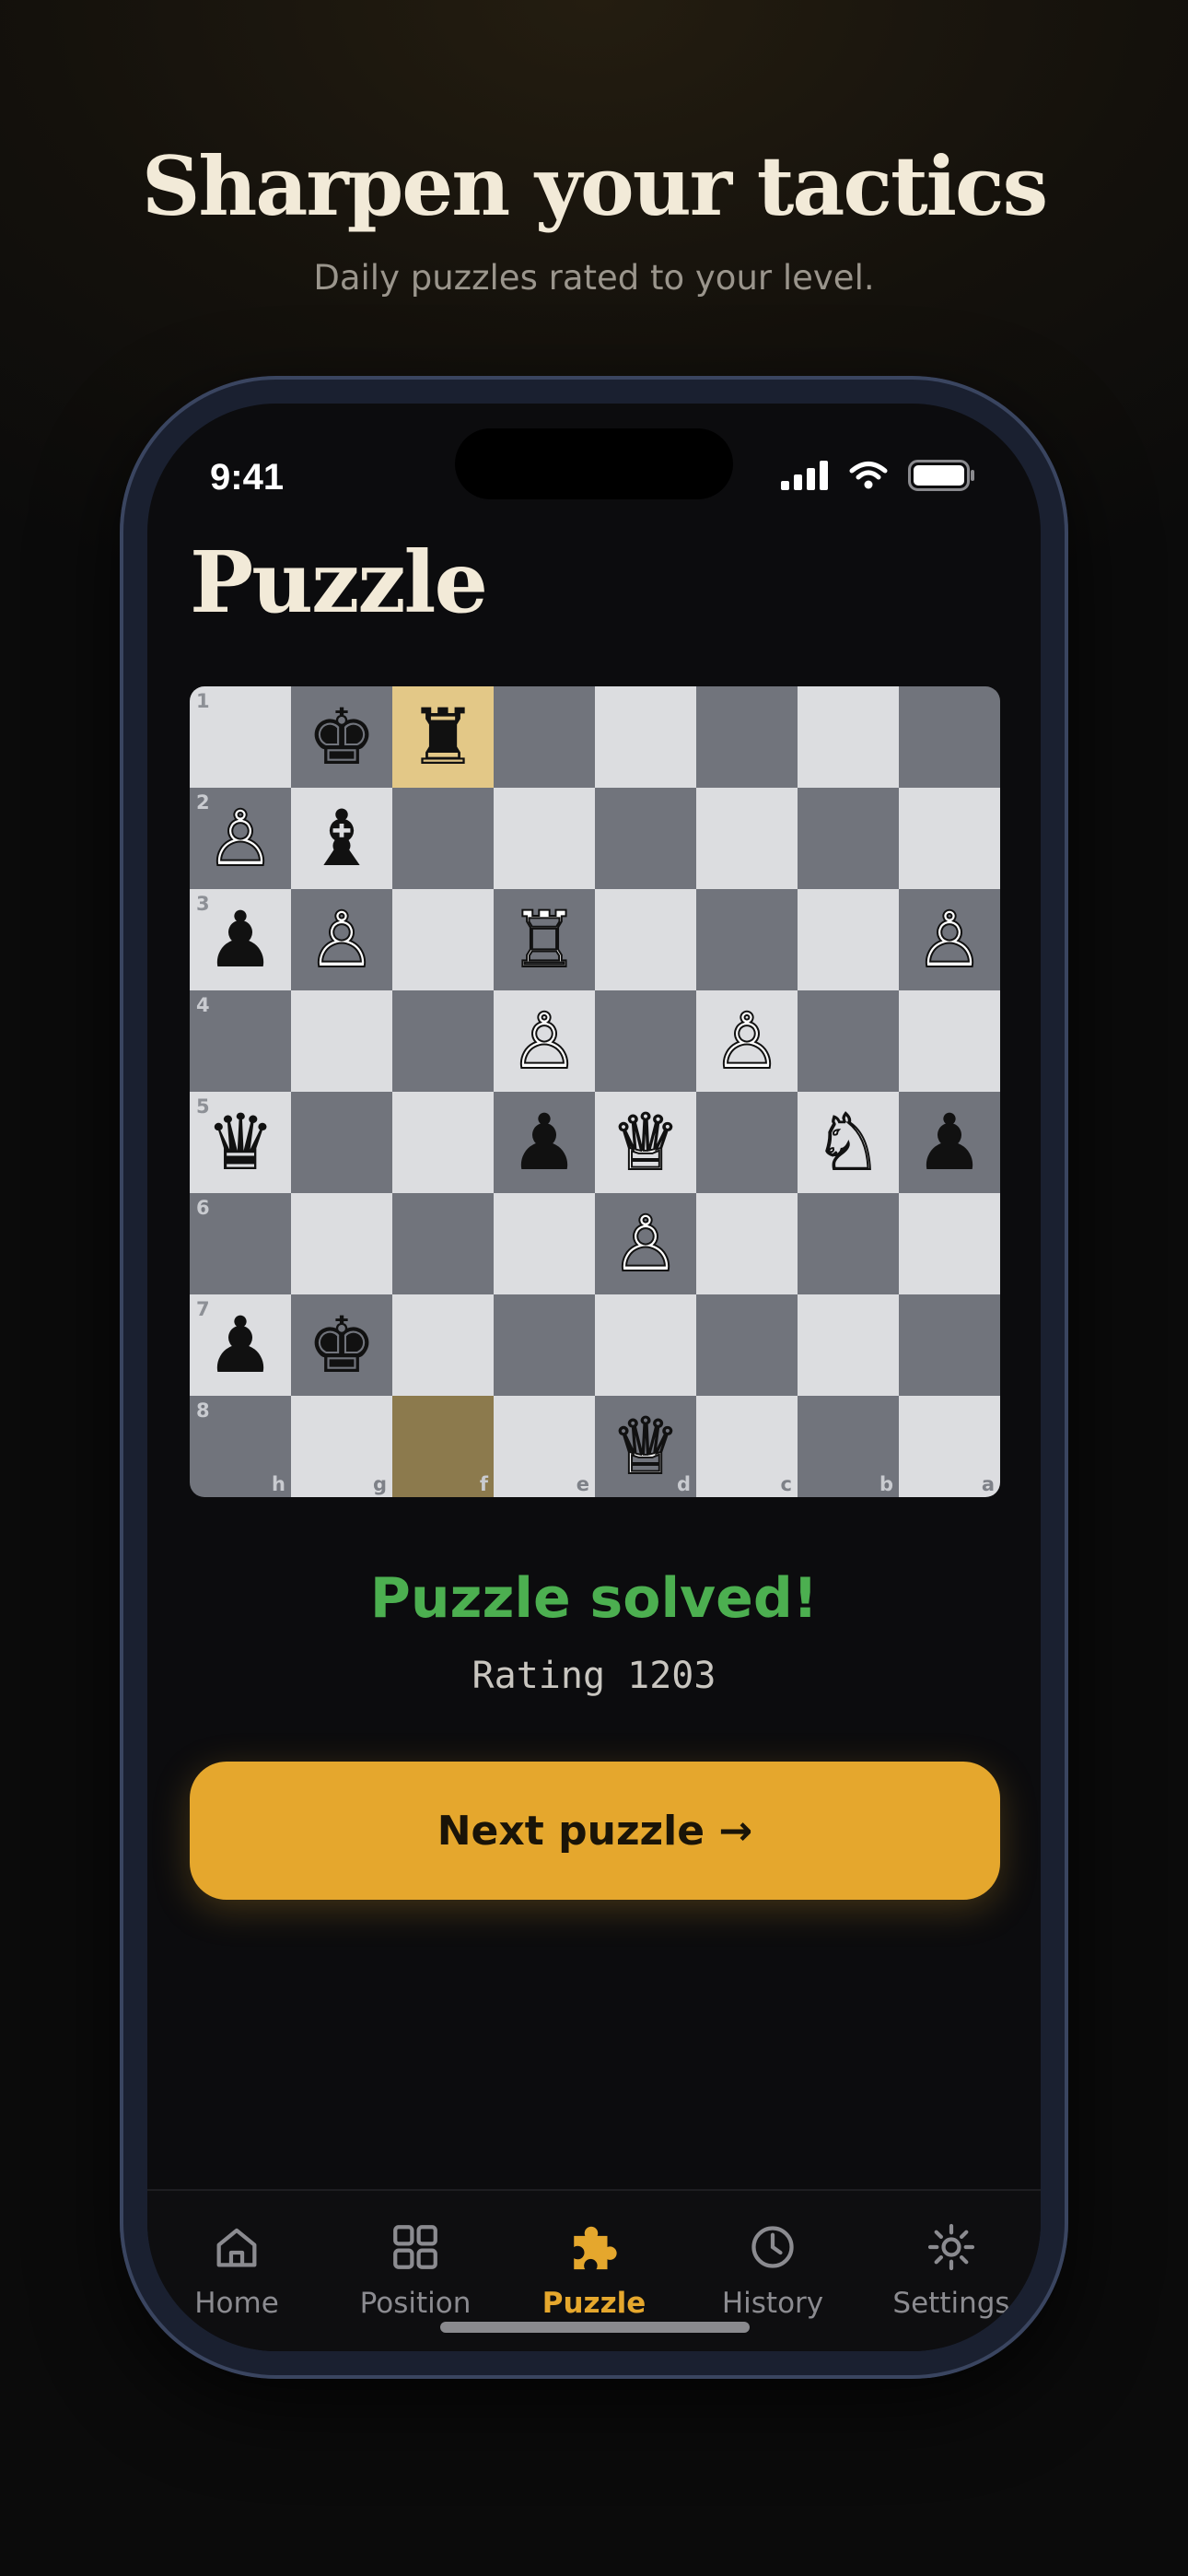 The image size is (1188, 2576). Describe the element at coordinates (848, 1243) in the screenshot. I see `square-b6` at that location.